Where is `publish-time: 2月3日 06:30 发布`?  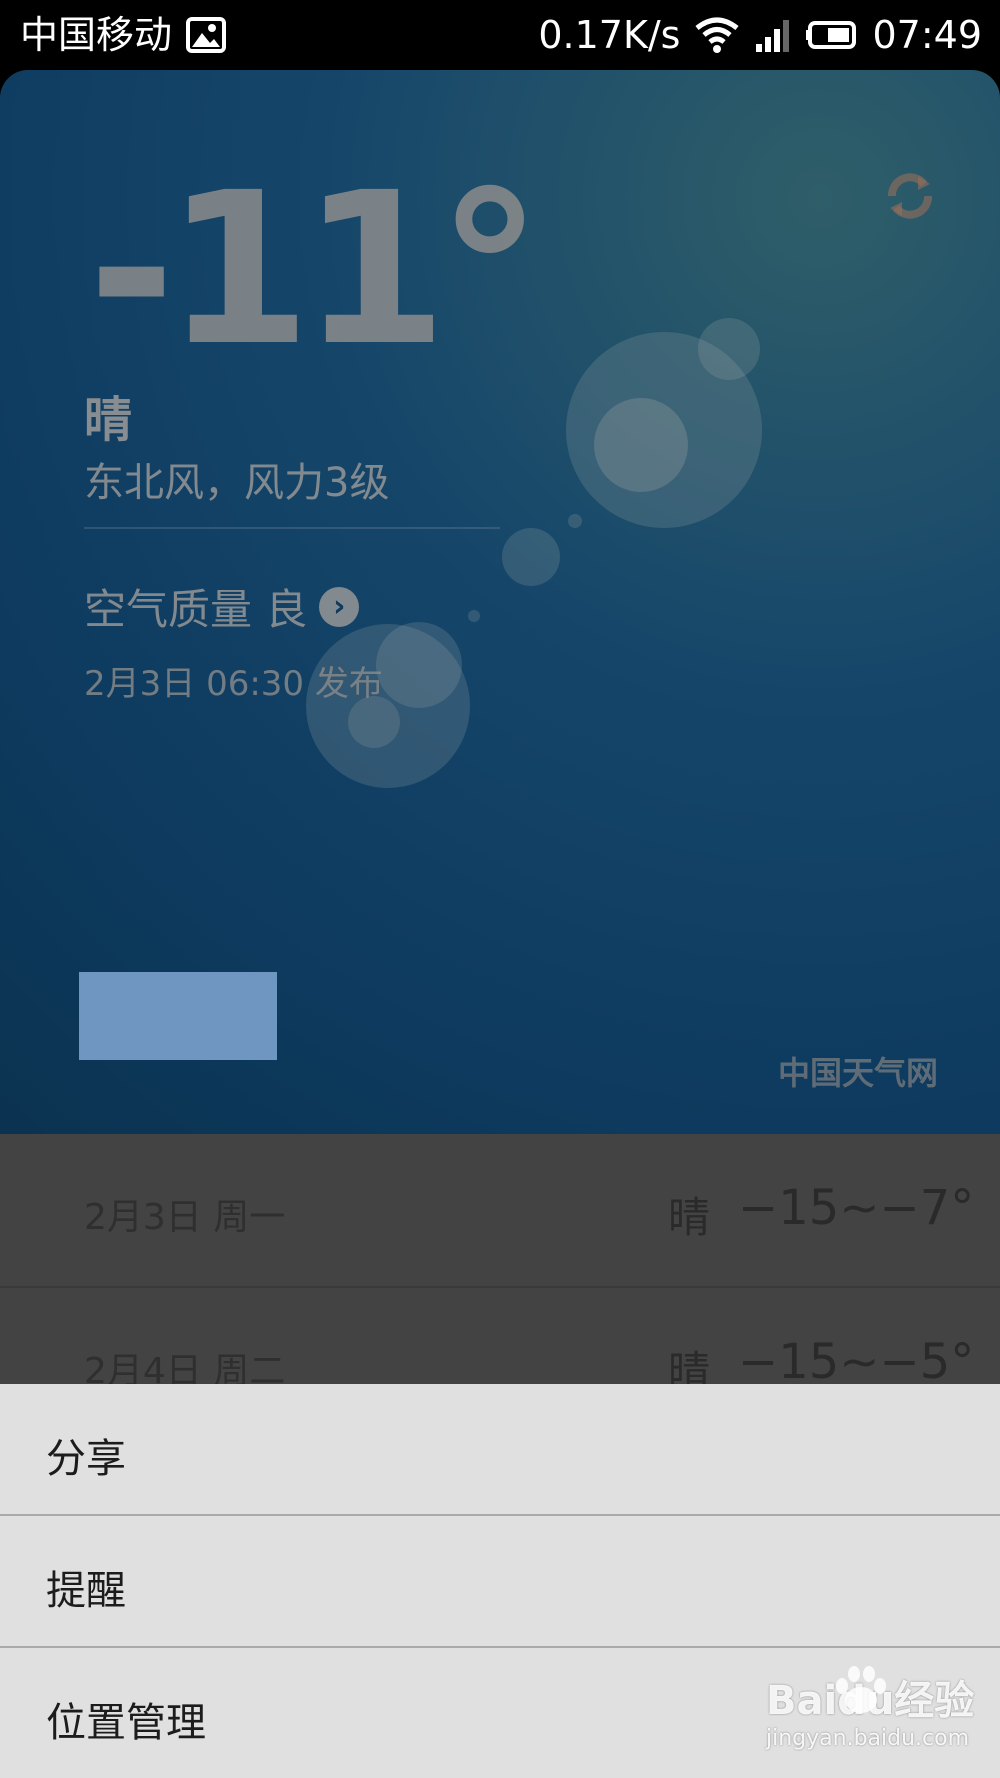 publish-time: 2月3日 06:30 发布 is located at coordinates (233, 684).